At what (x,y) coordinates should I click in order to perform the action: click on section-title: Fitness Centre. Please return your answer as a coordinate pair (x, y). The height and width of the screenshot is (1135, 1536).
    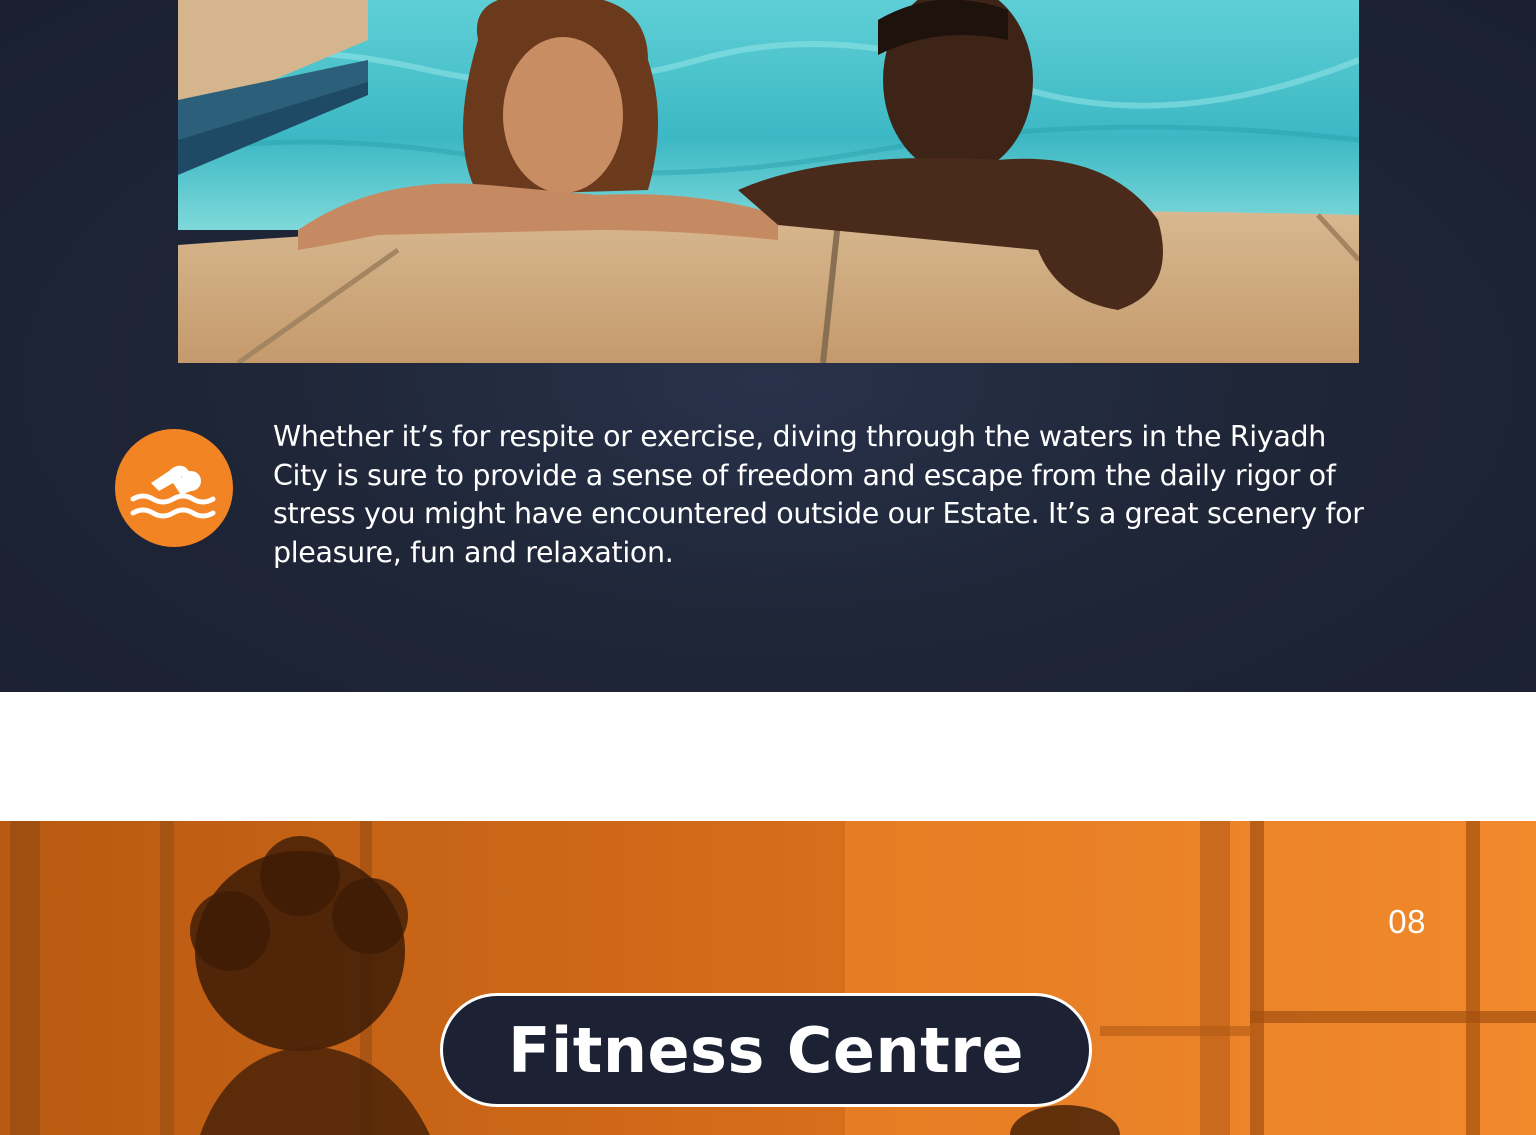
    Looking at the image, I should click on (766, 1050).